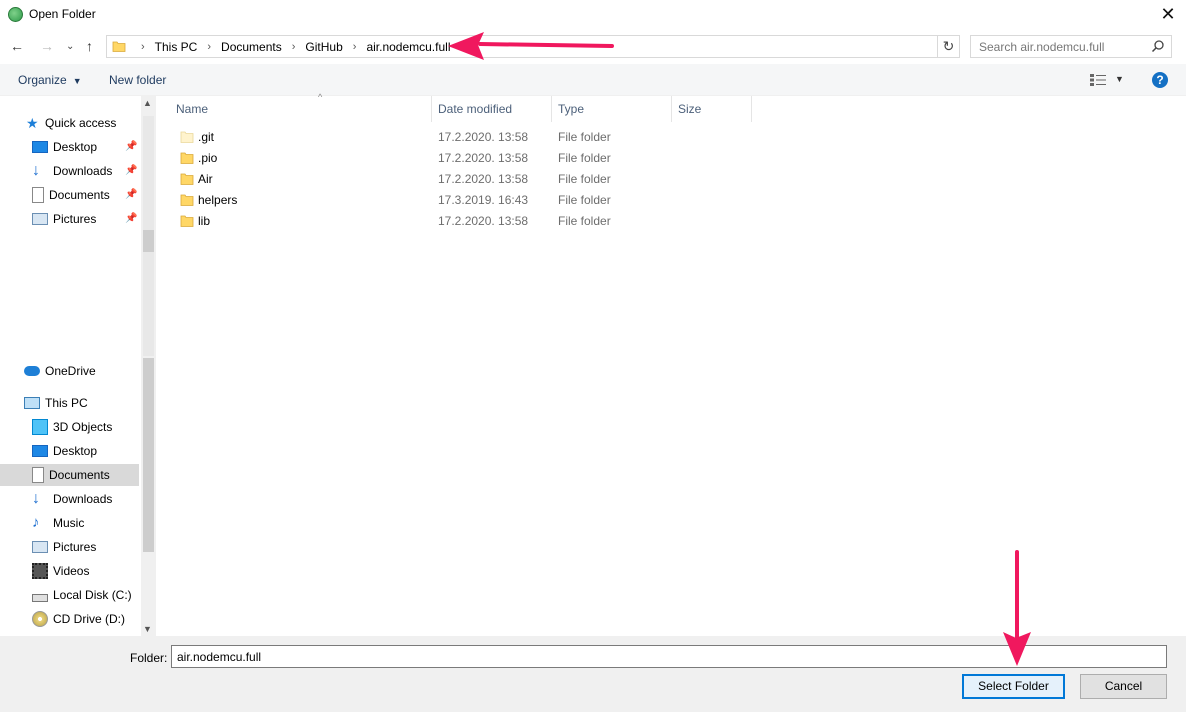  Describe the element at coordinates (69, 523) in the screenshot. I see `nav-label: Music` at that location.